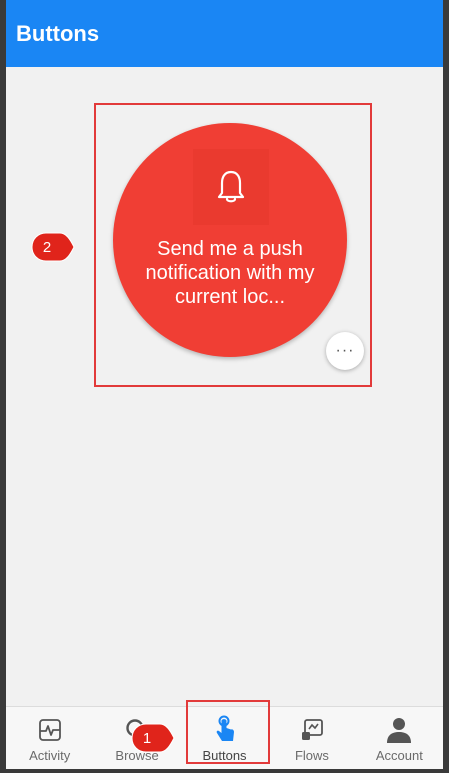 The height and width of the screenshot is (773, 449). What do you see at coordinates (399, 755) in the screenshot?
I see `nav-label-account: Account` at bounding box center [399, 755].